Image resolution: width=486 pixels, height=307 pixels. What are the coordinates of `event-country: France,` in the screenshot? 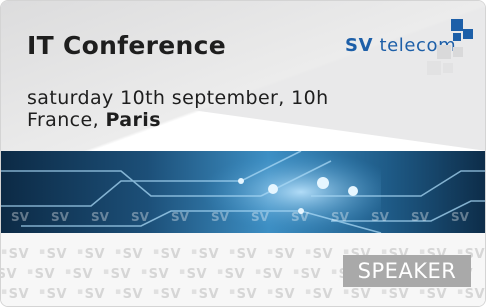 It's located at (63, 120).